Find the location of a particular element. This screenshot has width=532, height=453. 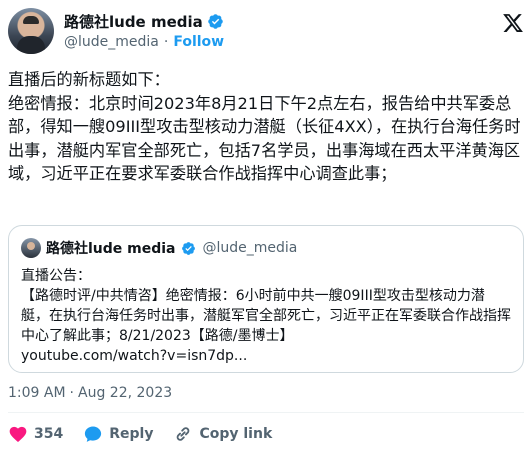

copy-link-label: Copy link is located at coordinates (236, 434).